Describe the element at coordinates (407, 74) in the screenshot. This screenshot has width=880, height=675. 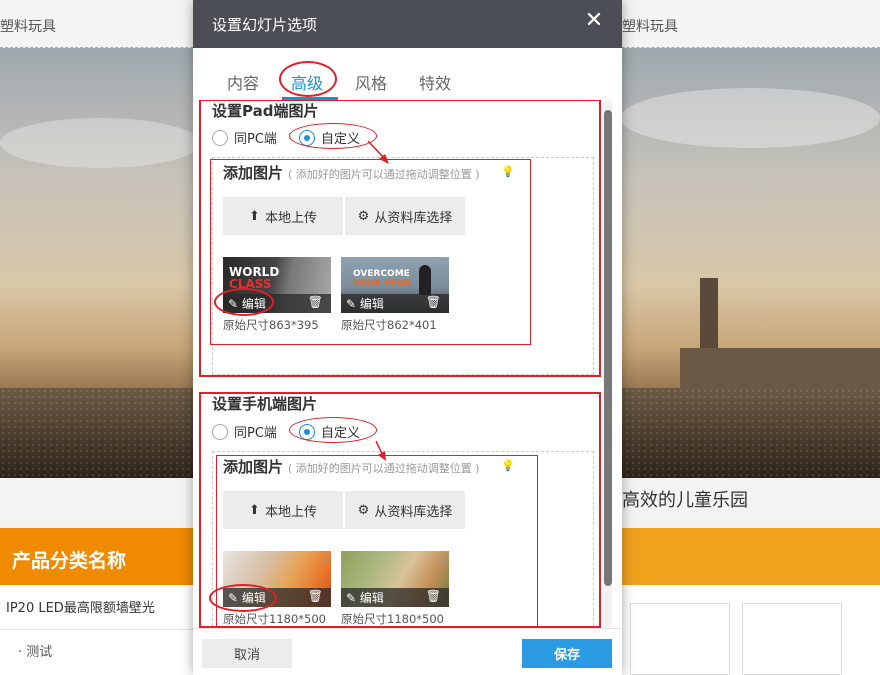
I see `dialog-tabs: 内容 高级 风格 特效` at that location.